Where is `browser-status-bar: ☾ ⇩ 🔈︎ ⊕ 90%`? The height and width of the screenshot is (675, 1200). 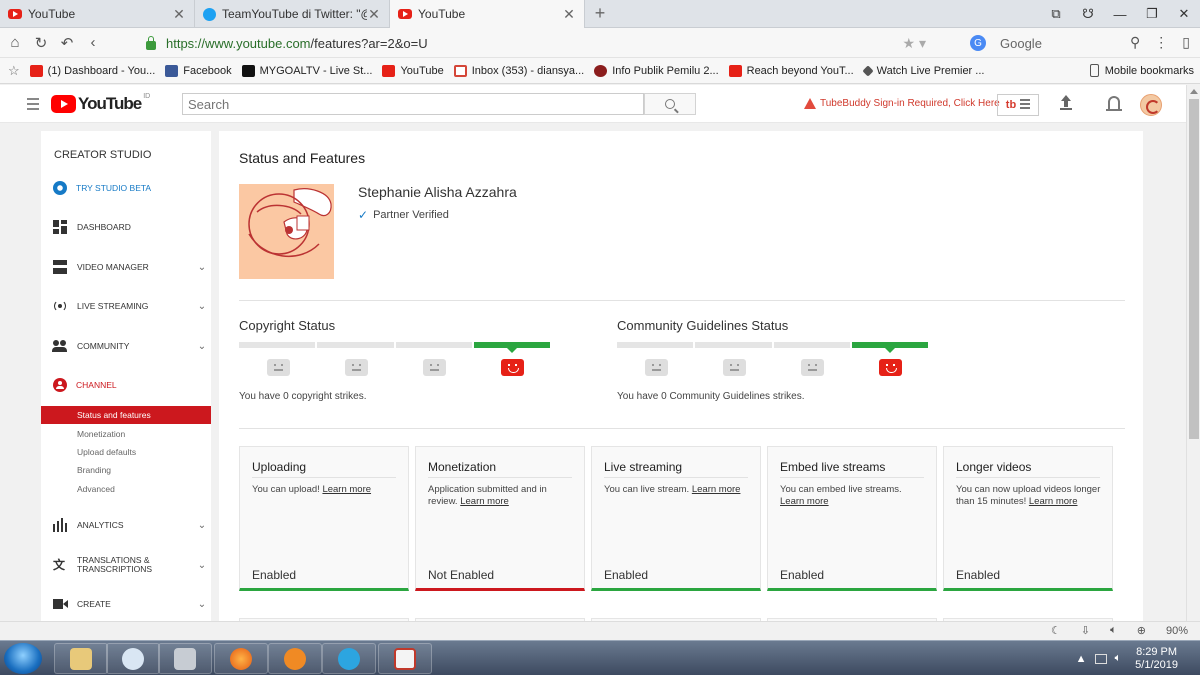
browser-status-bar: ☾ ⇩ 🔈︎ ⊕ 90% is located at coordinates (600, 630).